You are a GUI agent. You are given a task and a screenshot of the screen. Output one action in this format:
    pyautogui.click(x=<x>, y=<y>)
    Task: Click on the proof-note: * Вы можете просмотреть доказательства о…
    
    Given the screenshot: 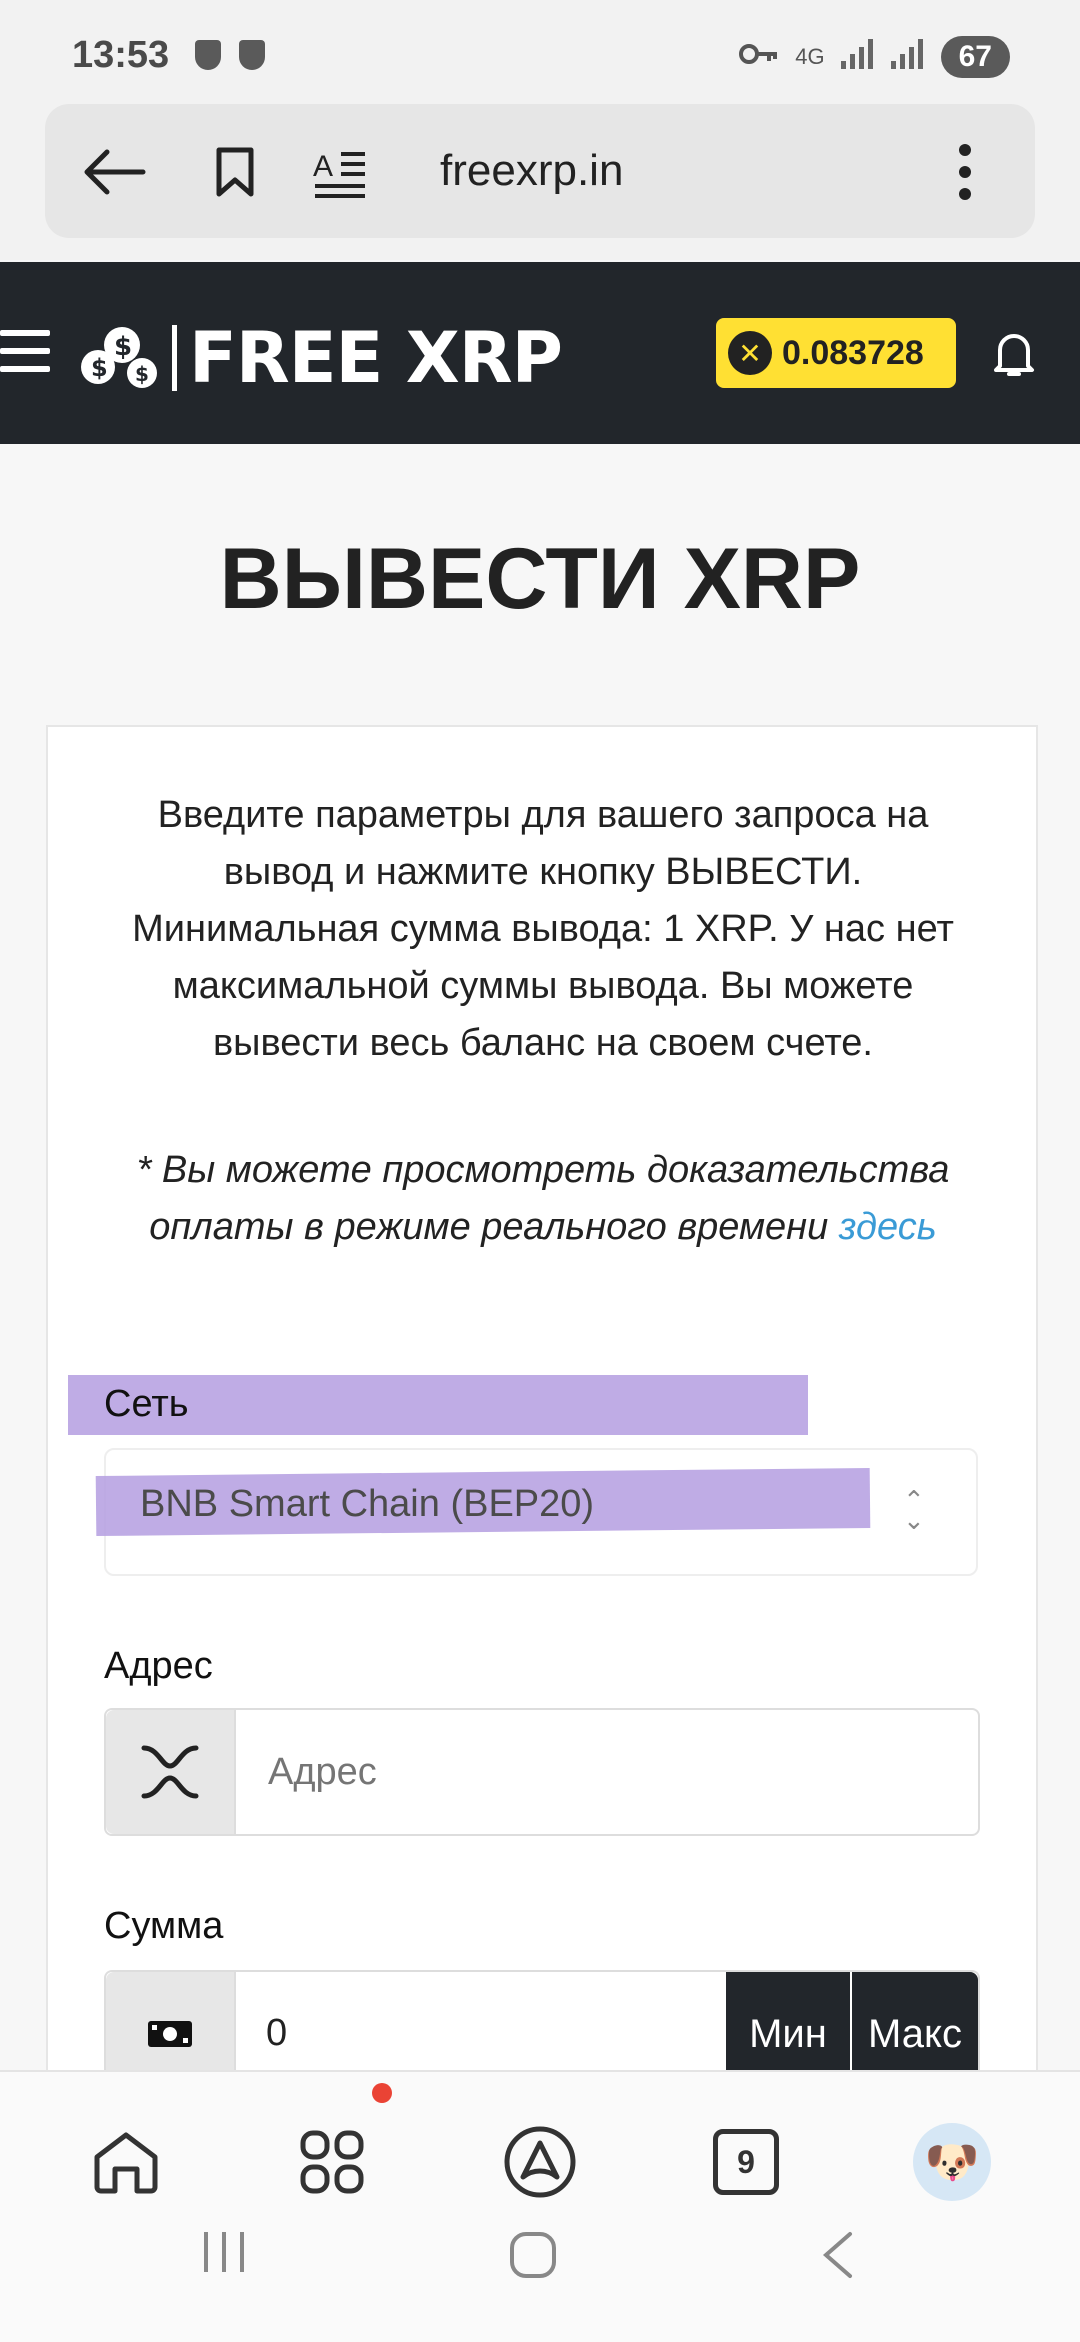 What is the action you would take?
    pyautogui.click(x=543, y=1199)
    